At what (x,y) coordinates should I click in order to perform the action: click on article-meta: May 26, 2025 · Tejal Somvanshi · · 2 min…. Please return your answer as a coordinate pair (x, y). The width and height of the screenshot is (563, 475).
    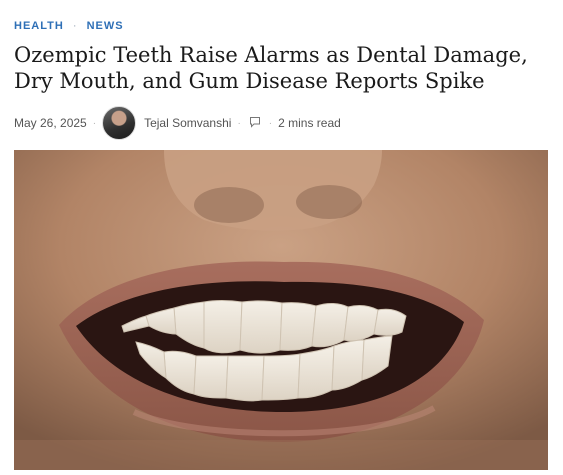
    Looking at the image, I should click on (177, 123).